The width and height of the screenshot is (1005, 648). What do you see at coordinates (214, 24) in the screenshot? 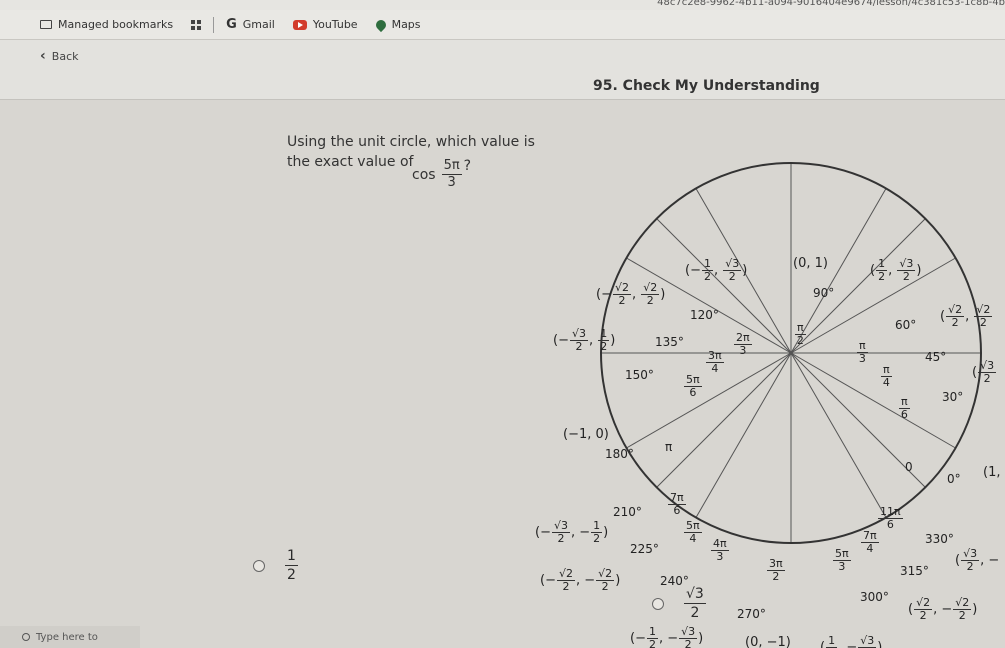
I see `bookmark-separator` at bounding box center [214, 24].